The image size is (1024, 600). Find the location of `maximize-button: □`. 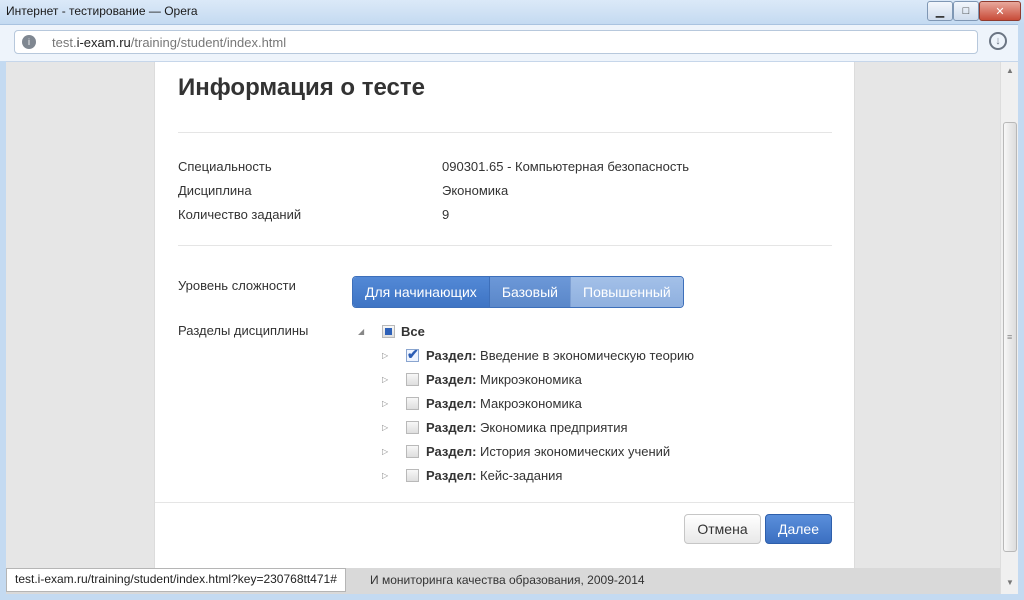

maximize-button: □ is located at coordinates (966, 11).